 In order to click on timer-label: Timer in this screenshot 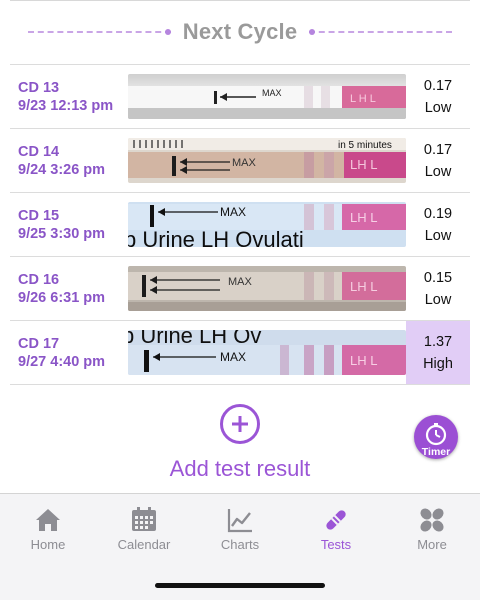, I will do `click(436, 452)`.